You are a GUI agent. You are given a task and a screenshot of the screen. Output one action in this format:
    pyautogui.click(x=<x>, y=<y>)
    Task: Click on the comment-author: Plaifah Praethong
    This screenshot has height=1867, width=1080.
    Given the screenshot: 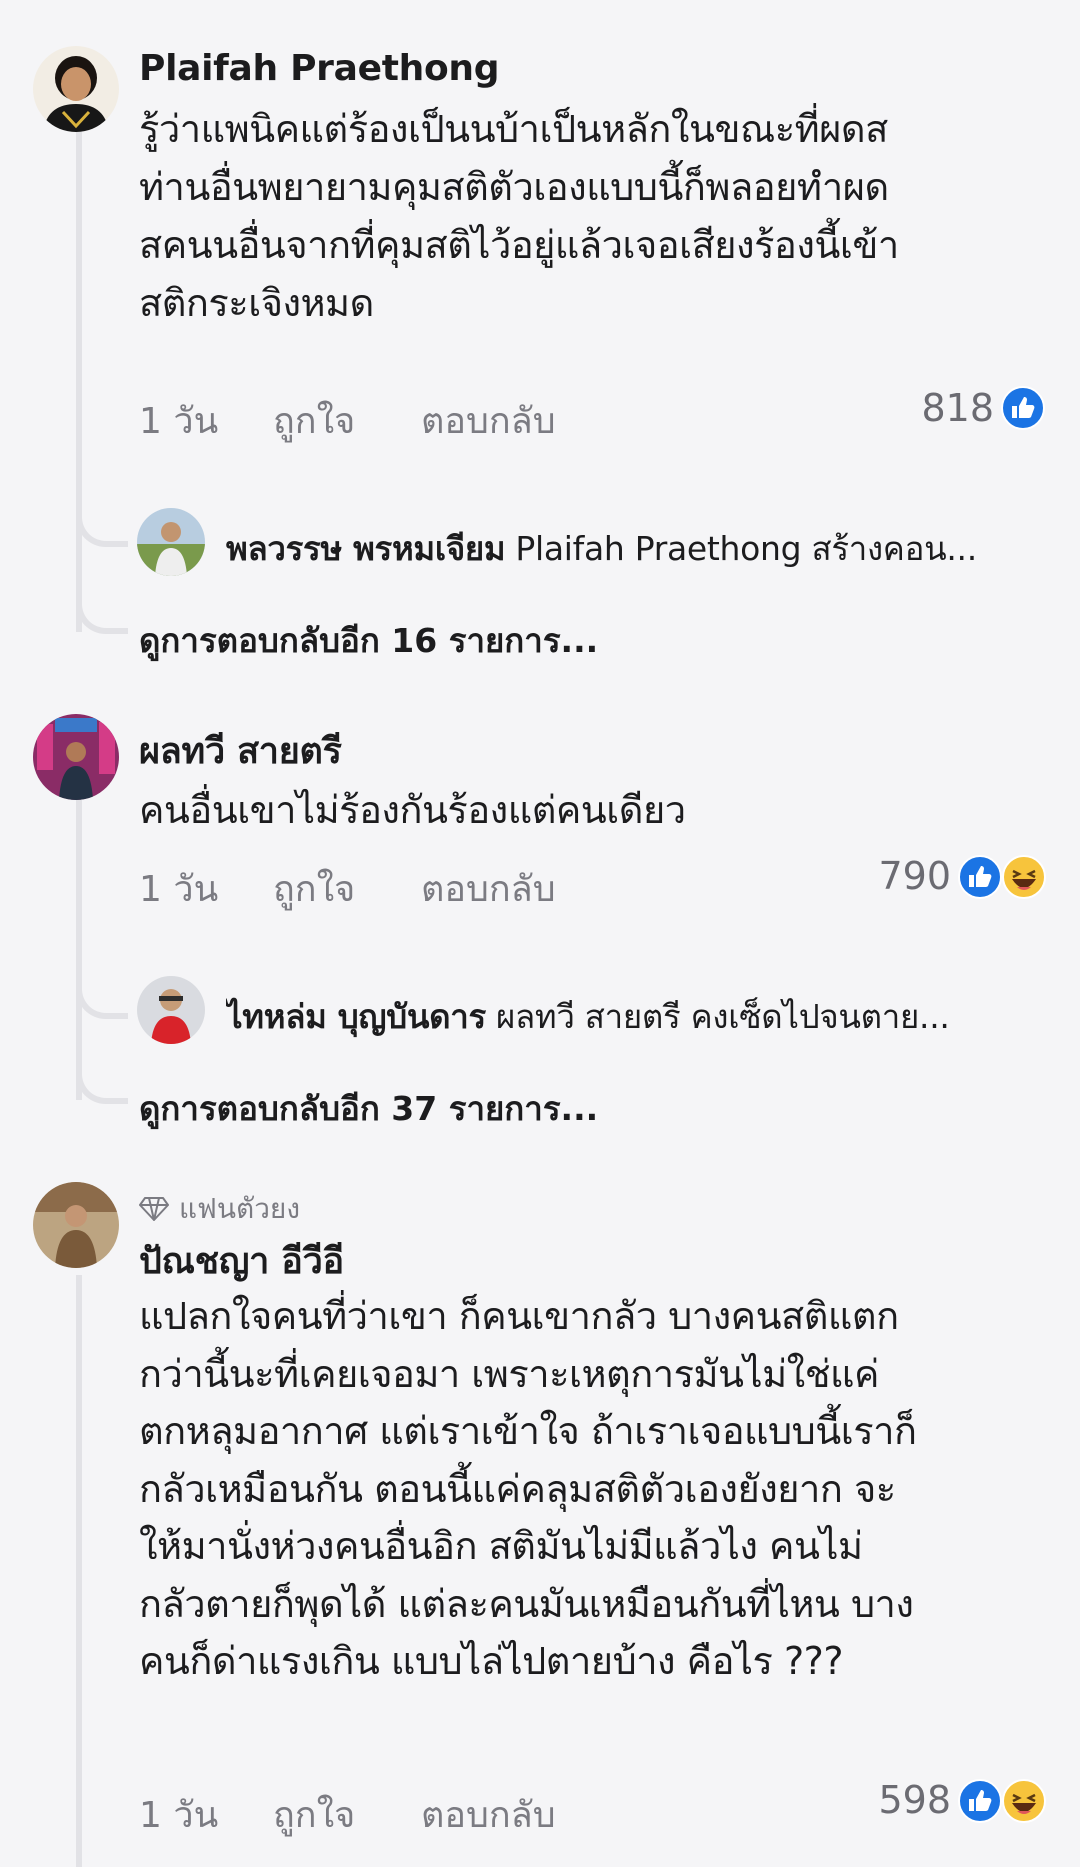 What is the action you would take?
    pyautogui.click(x=319, y=68)
    